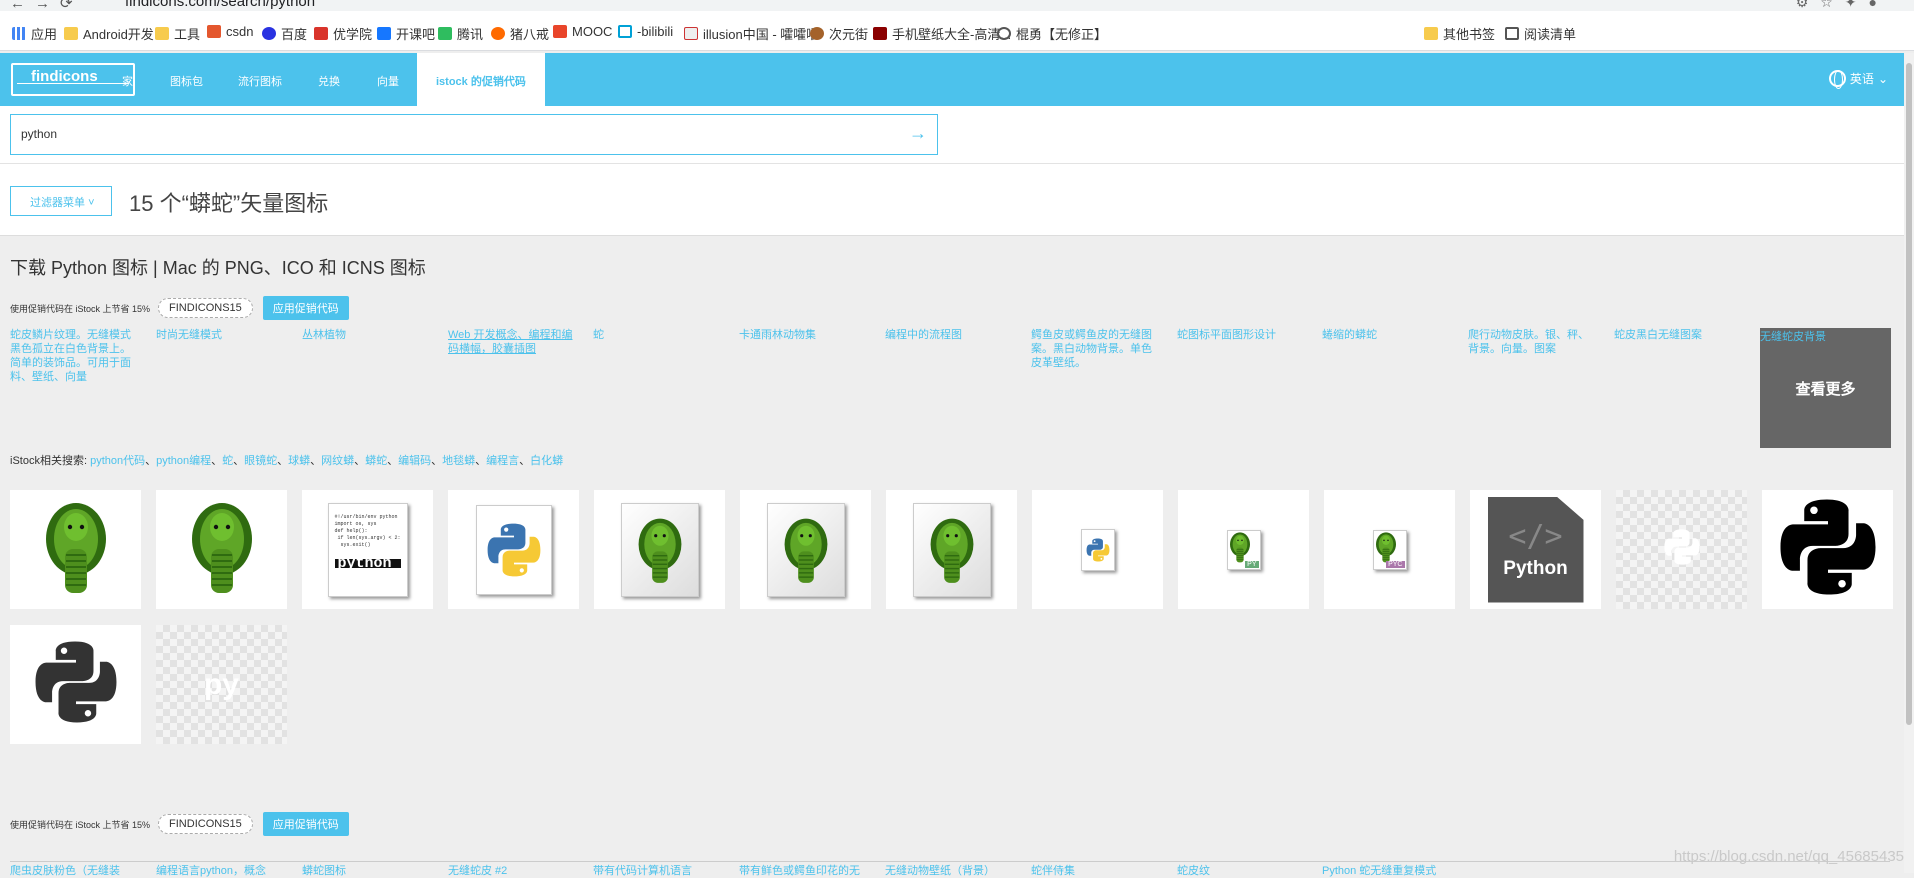 The image size is (1914, 878). What do you see at coordinates (546, 461) in the screenshot?
I see `related-link: 白化蟒` at bounding box center [546, 461].